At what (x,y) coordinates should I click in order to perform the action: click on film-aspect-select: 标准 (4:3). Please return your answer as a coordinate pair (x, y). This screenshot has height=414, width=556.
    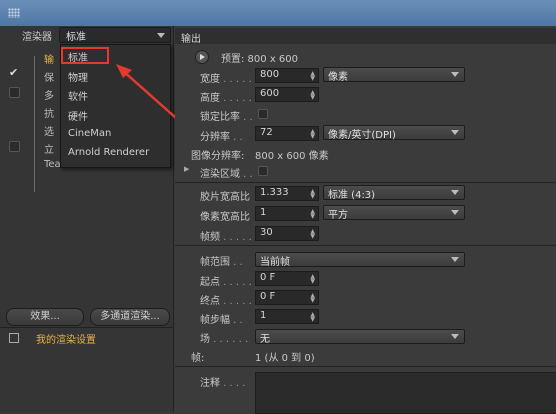
    Looking at the image, I should click on (394, 193).